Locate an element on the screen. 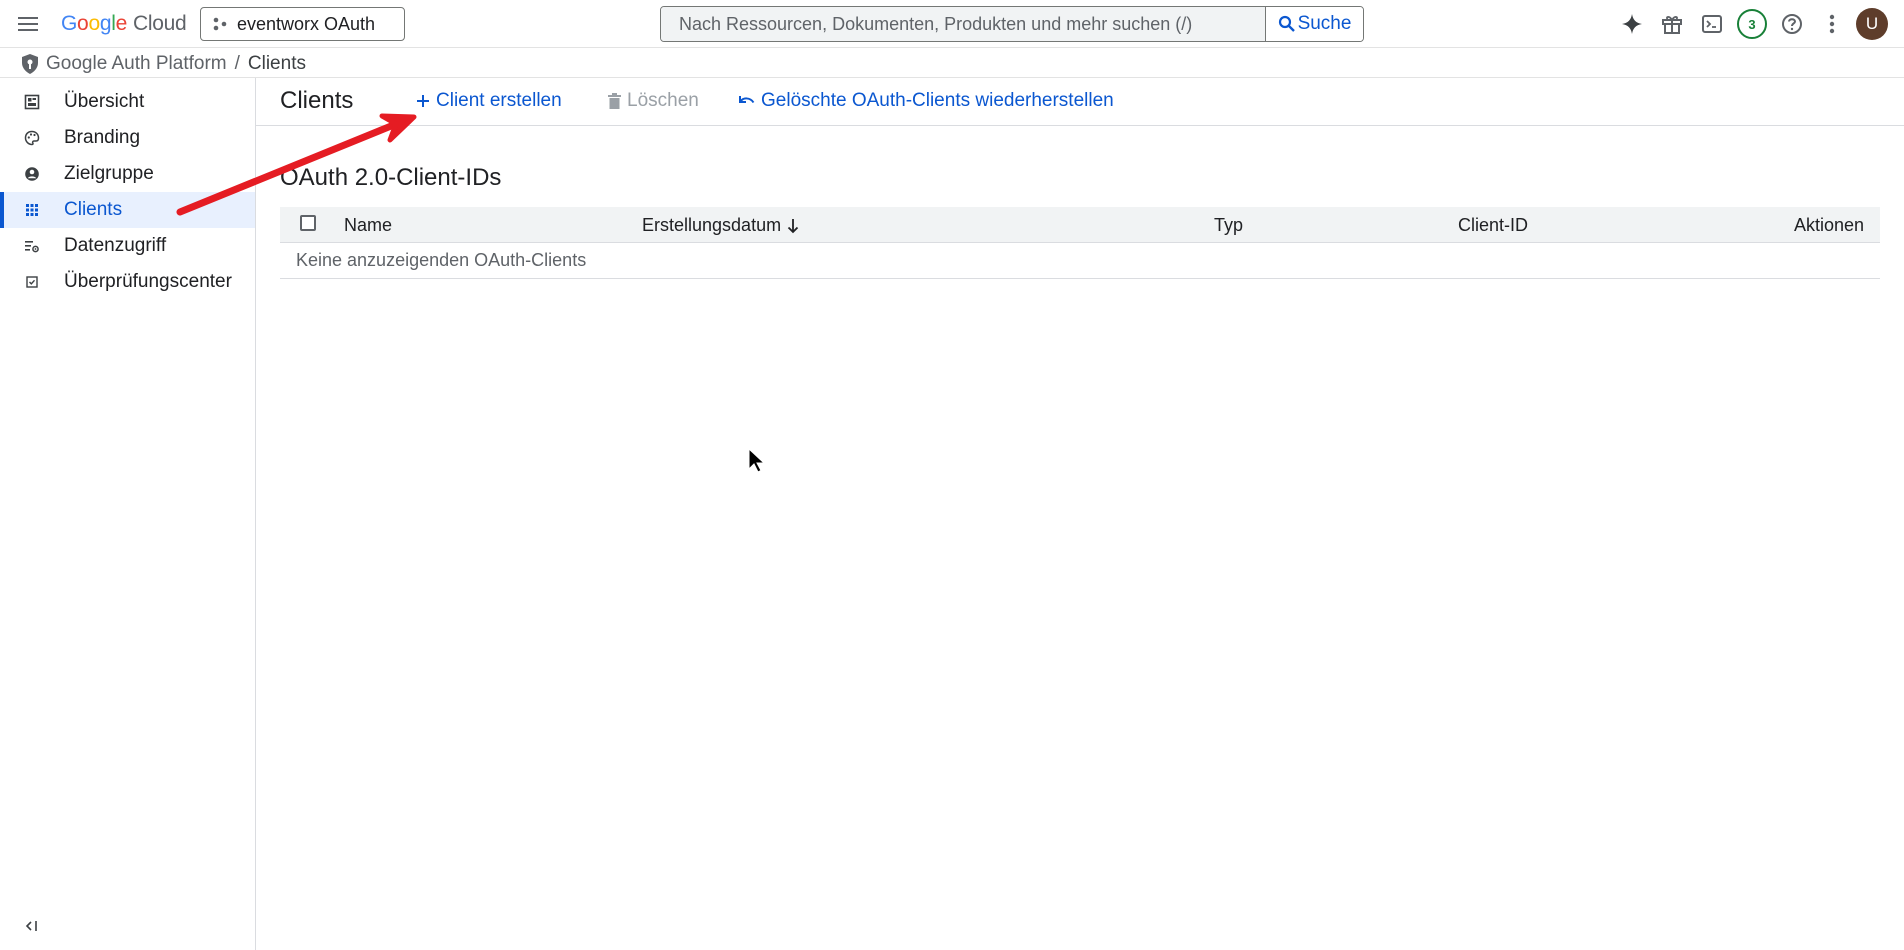 The image size is (1904, 950). main-menu-icon is located at coordinates (28, 24).